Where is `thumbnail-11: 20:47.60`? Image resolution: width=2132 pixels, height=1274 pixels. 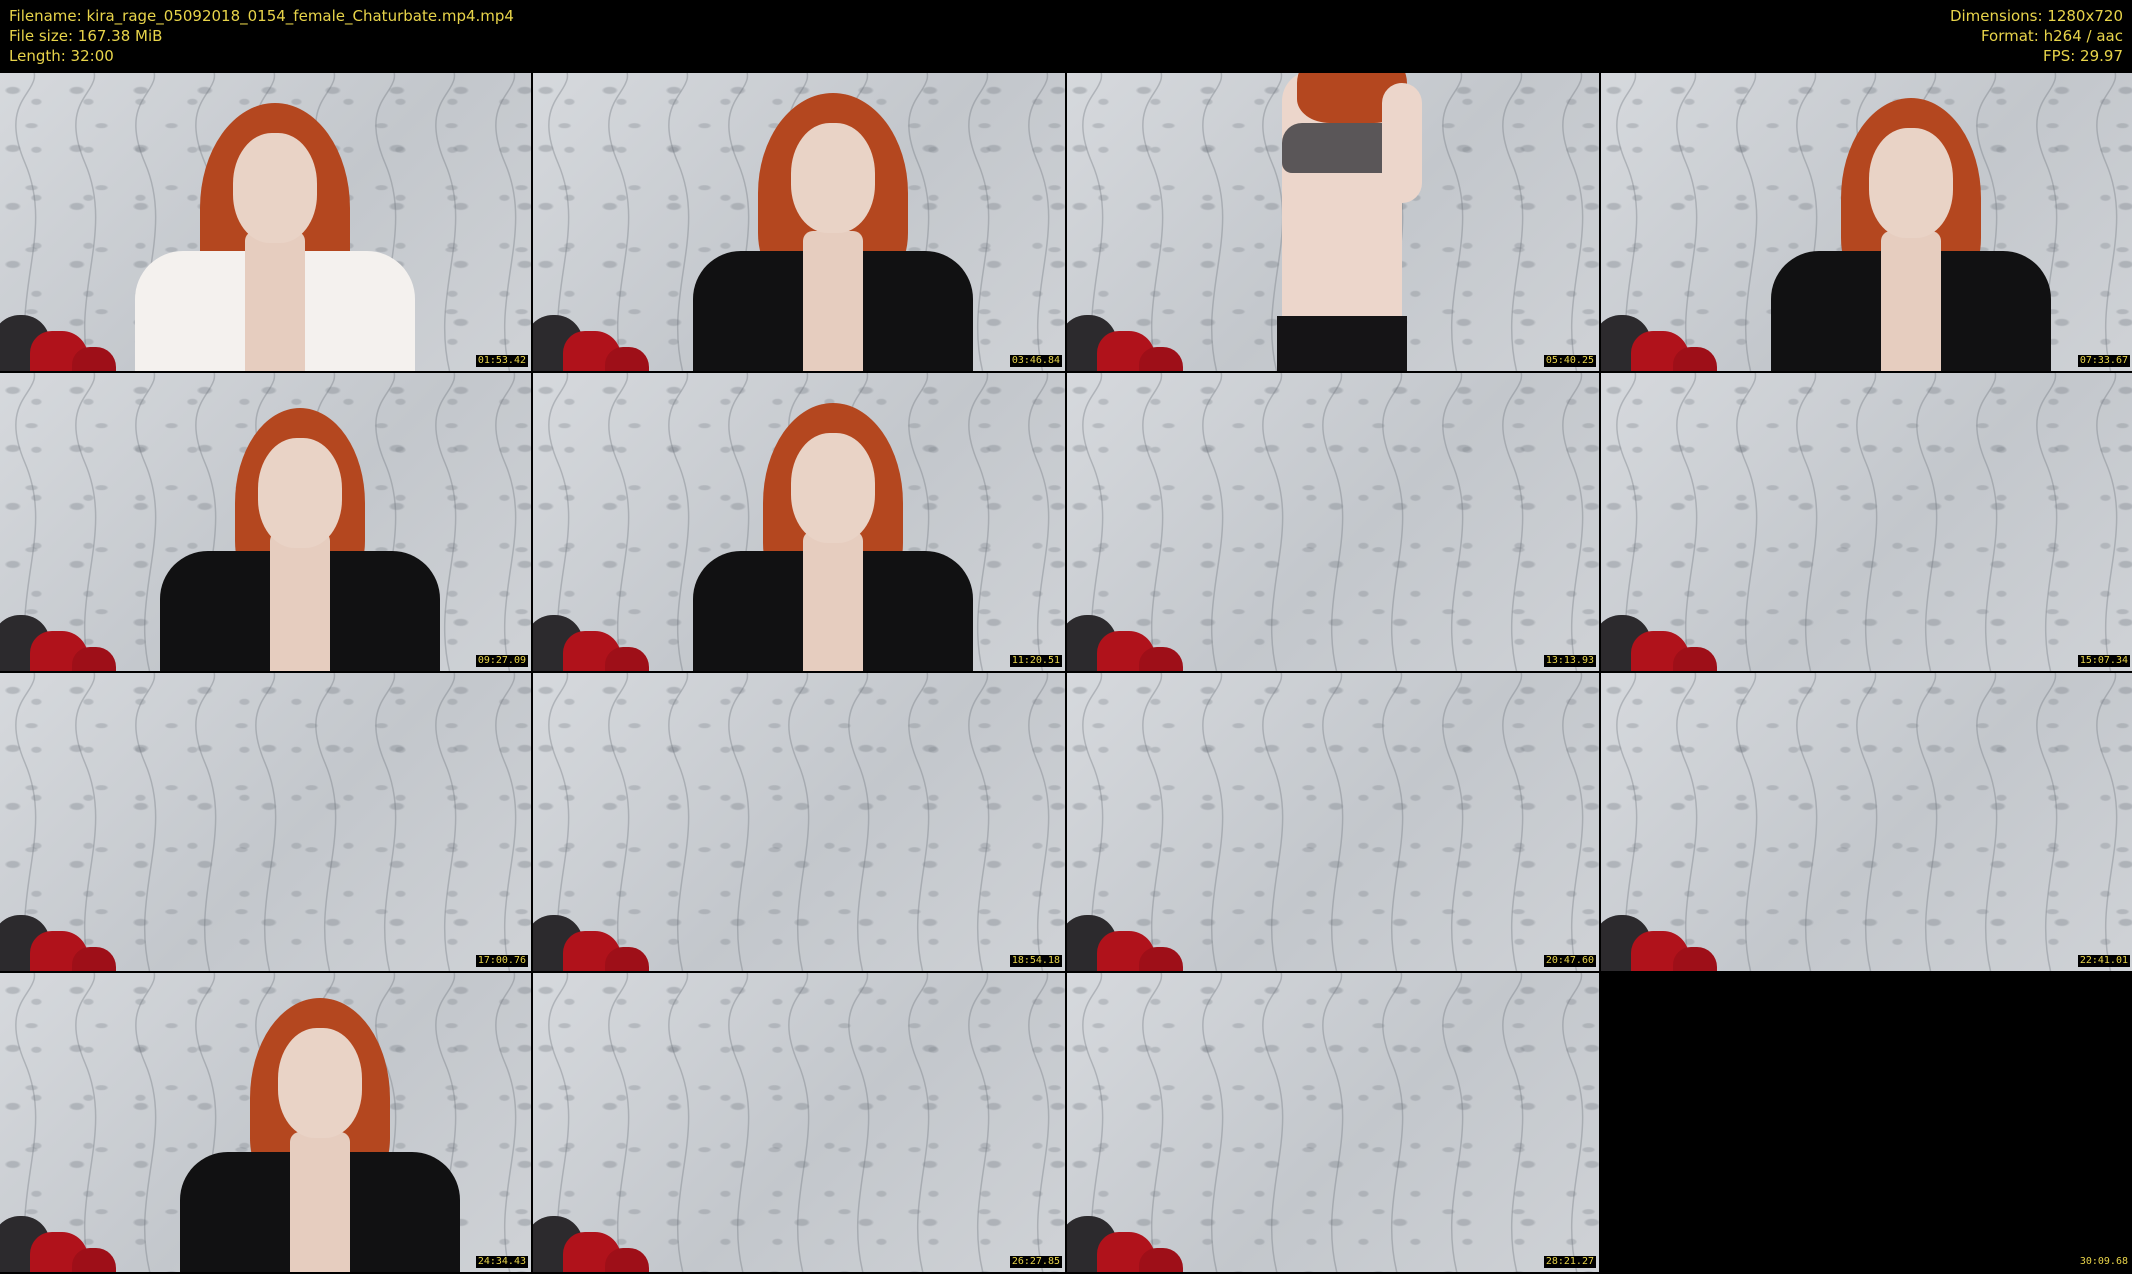
thumbnail-11: 20:47.60 is located at coordinates (1333, 822).